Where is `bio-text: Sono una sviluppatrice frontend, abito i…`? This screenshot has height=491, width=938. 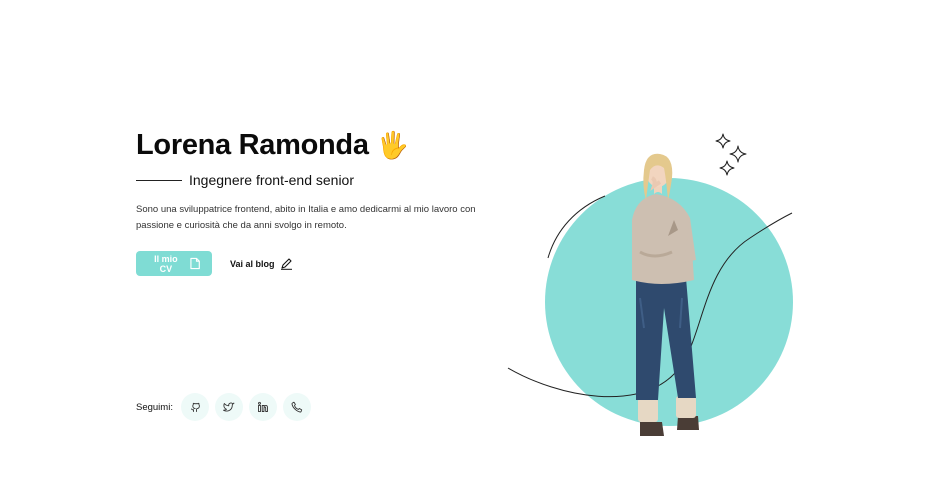 bio-text: Sono una sviluppatrice frontend, abito i… is located at coordinates (306, 217).